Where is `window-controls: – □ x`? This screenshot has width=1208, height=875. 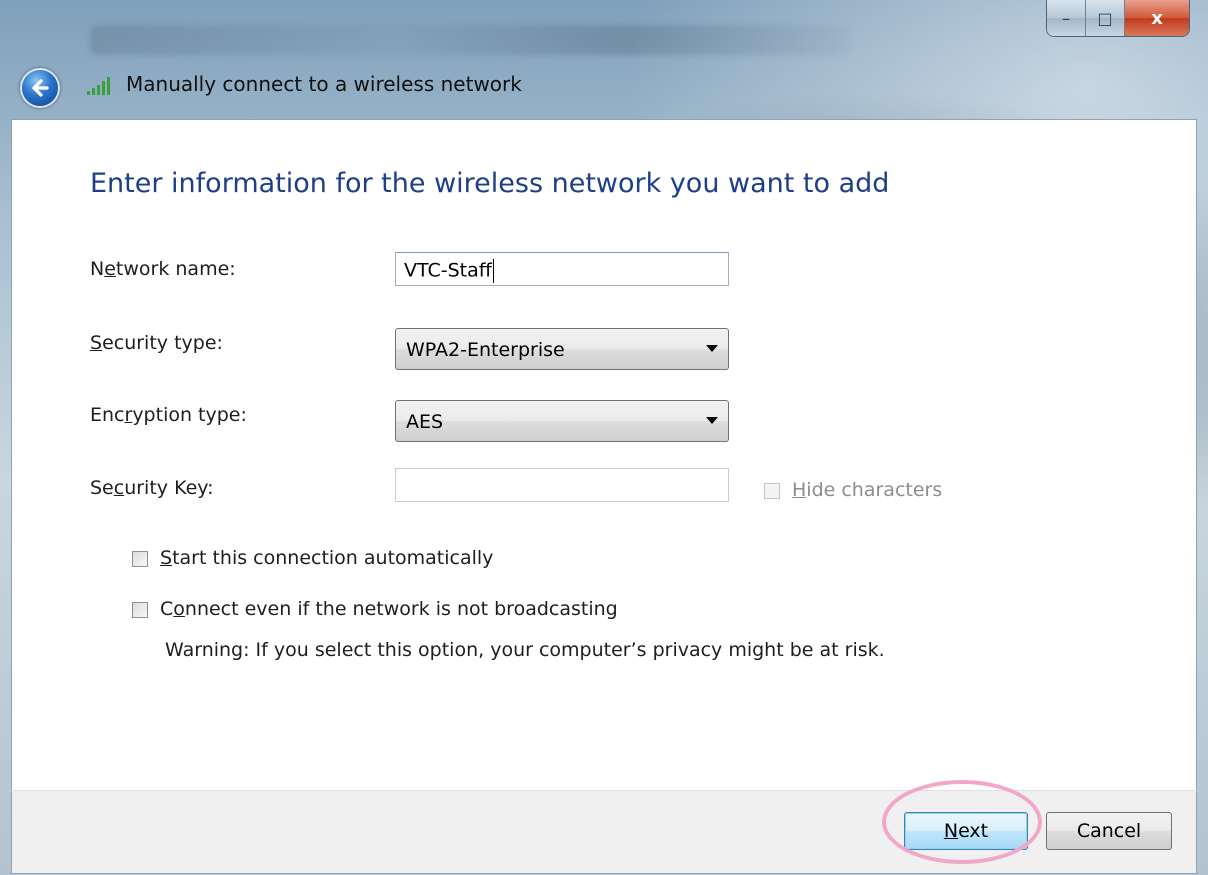 window-controls: – □ x is located at coordinates (1118, 18).